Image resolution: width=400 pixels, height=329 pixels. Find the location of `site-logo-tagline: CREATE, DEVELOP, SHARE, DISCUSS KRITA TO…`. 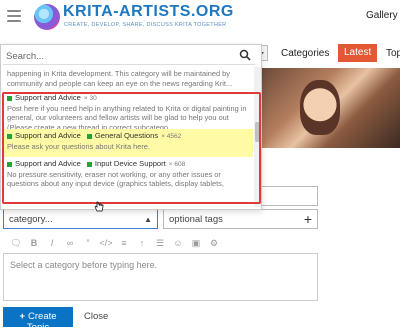

site-logo-tagline: CREATE, DEVELOP, SHARE, DISCUSS KRITA TO… is located at coordinates (145, 25).